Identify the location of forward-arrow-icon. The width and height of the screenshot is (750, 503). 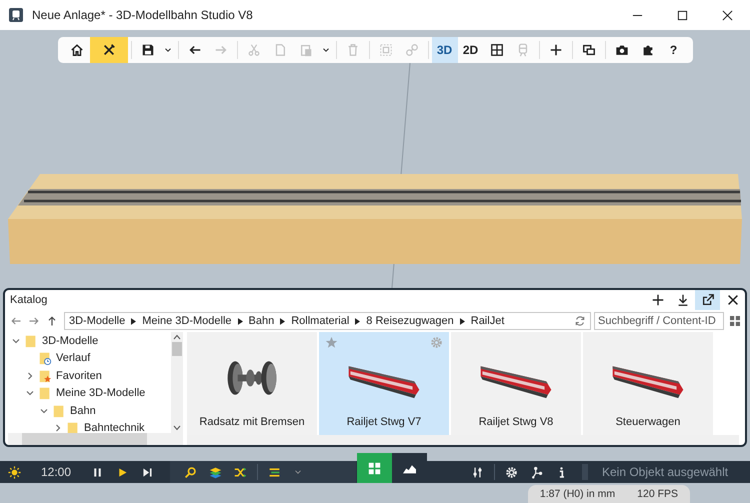
(34, 321).